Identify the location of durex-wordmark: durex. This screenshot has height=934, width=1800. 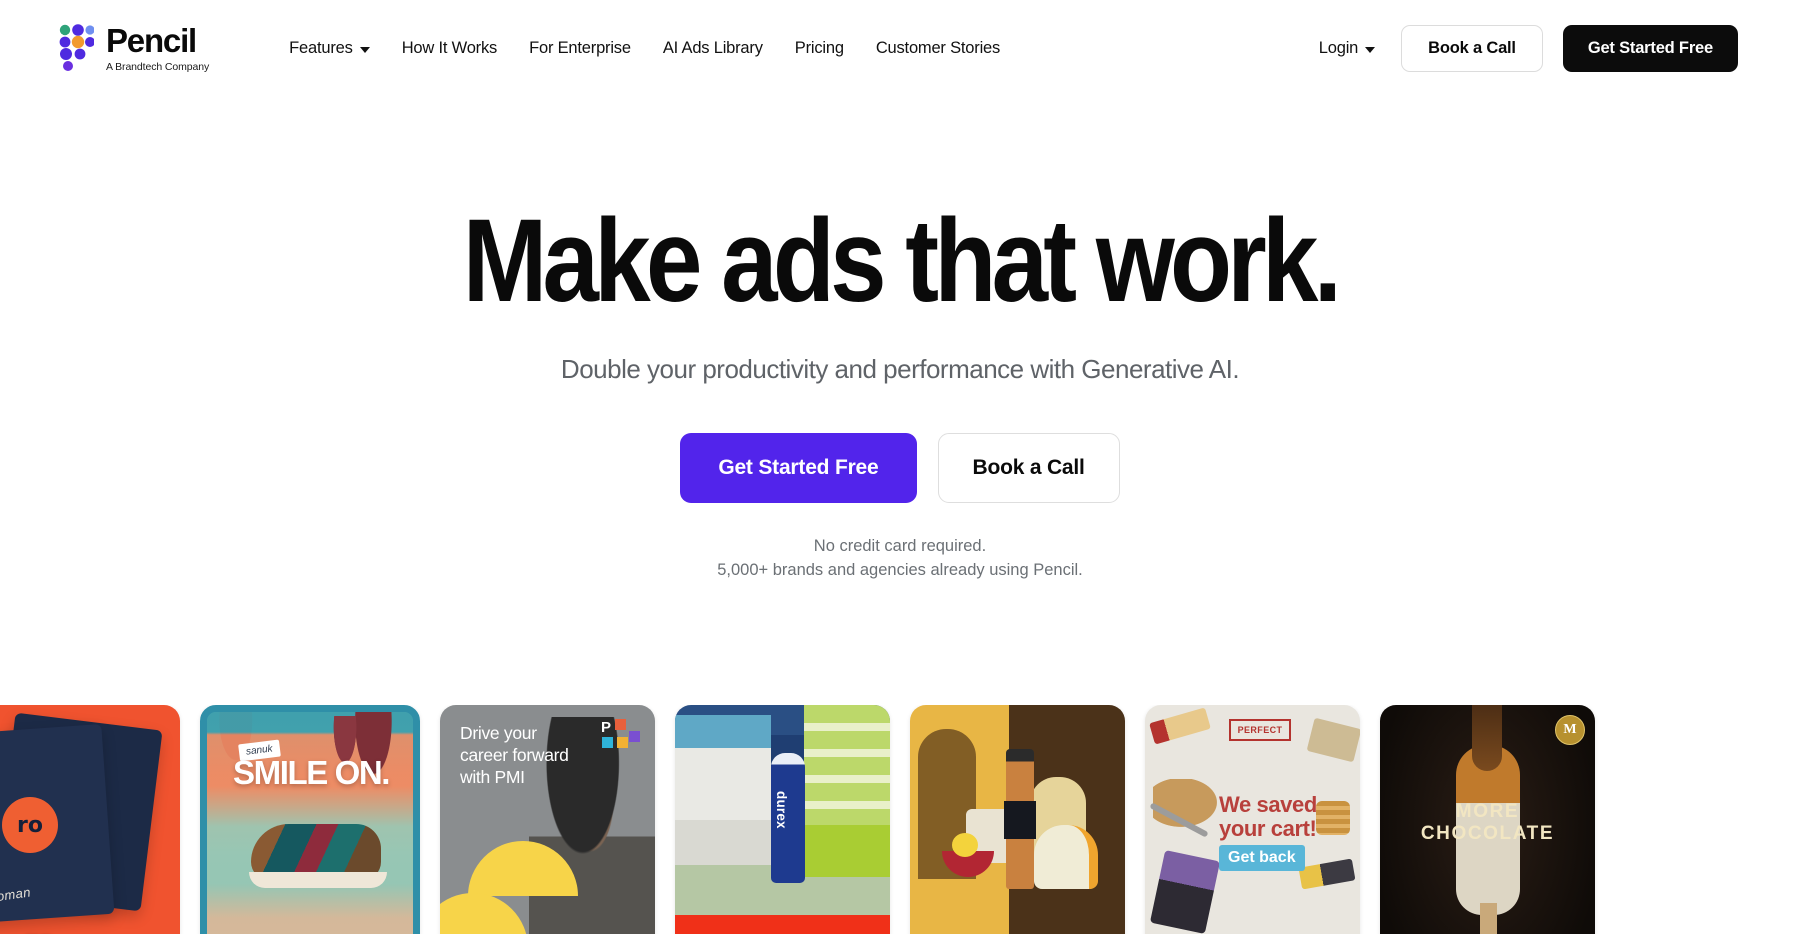
(781, 810).